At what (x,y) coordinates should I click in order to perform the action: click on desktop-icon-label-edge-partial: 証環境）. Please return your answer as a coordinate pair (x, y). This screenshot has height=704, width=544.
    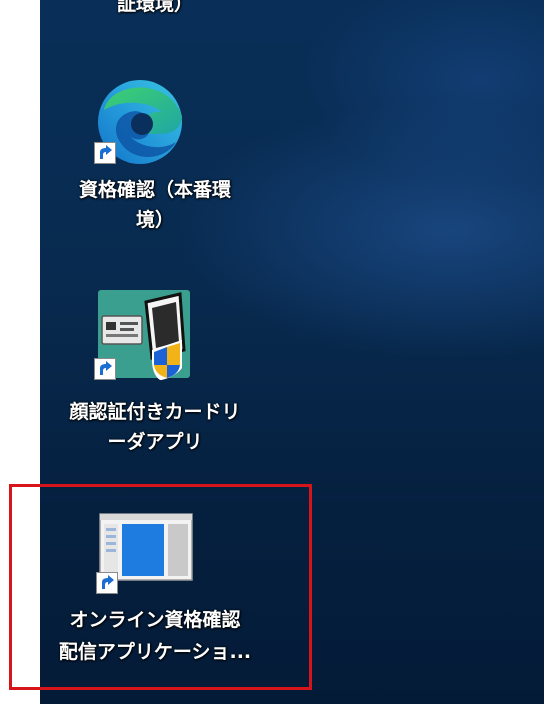
    Looking at the image, I should click on (155, 9).